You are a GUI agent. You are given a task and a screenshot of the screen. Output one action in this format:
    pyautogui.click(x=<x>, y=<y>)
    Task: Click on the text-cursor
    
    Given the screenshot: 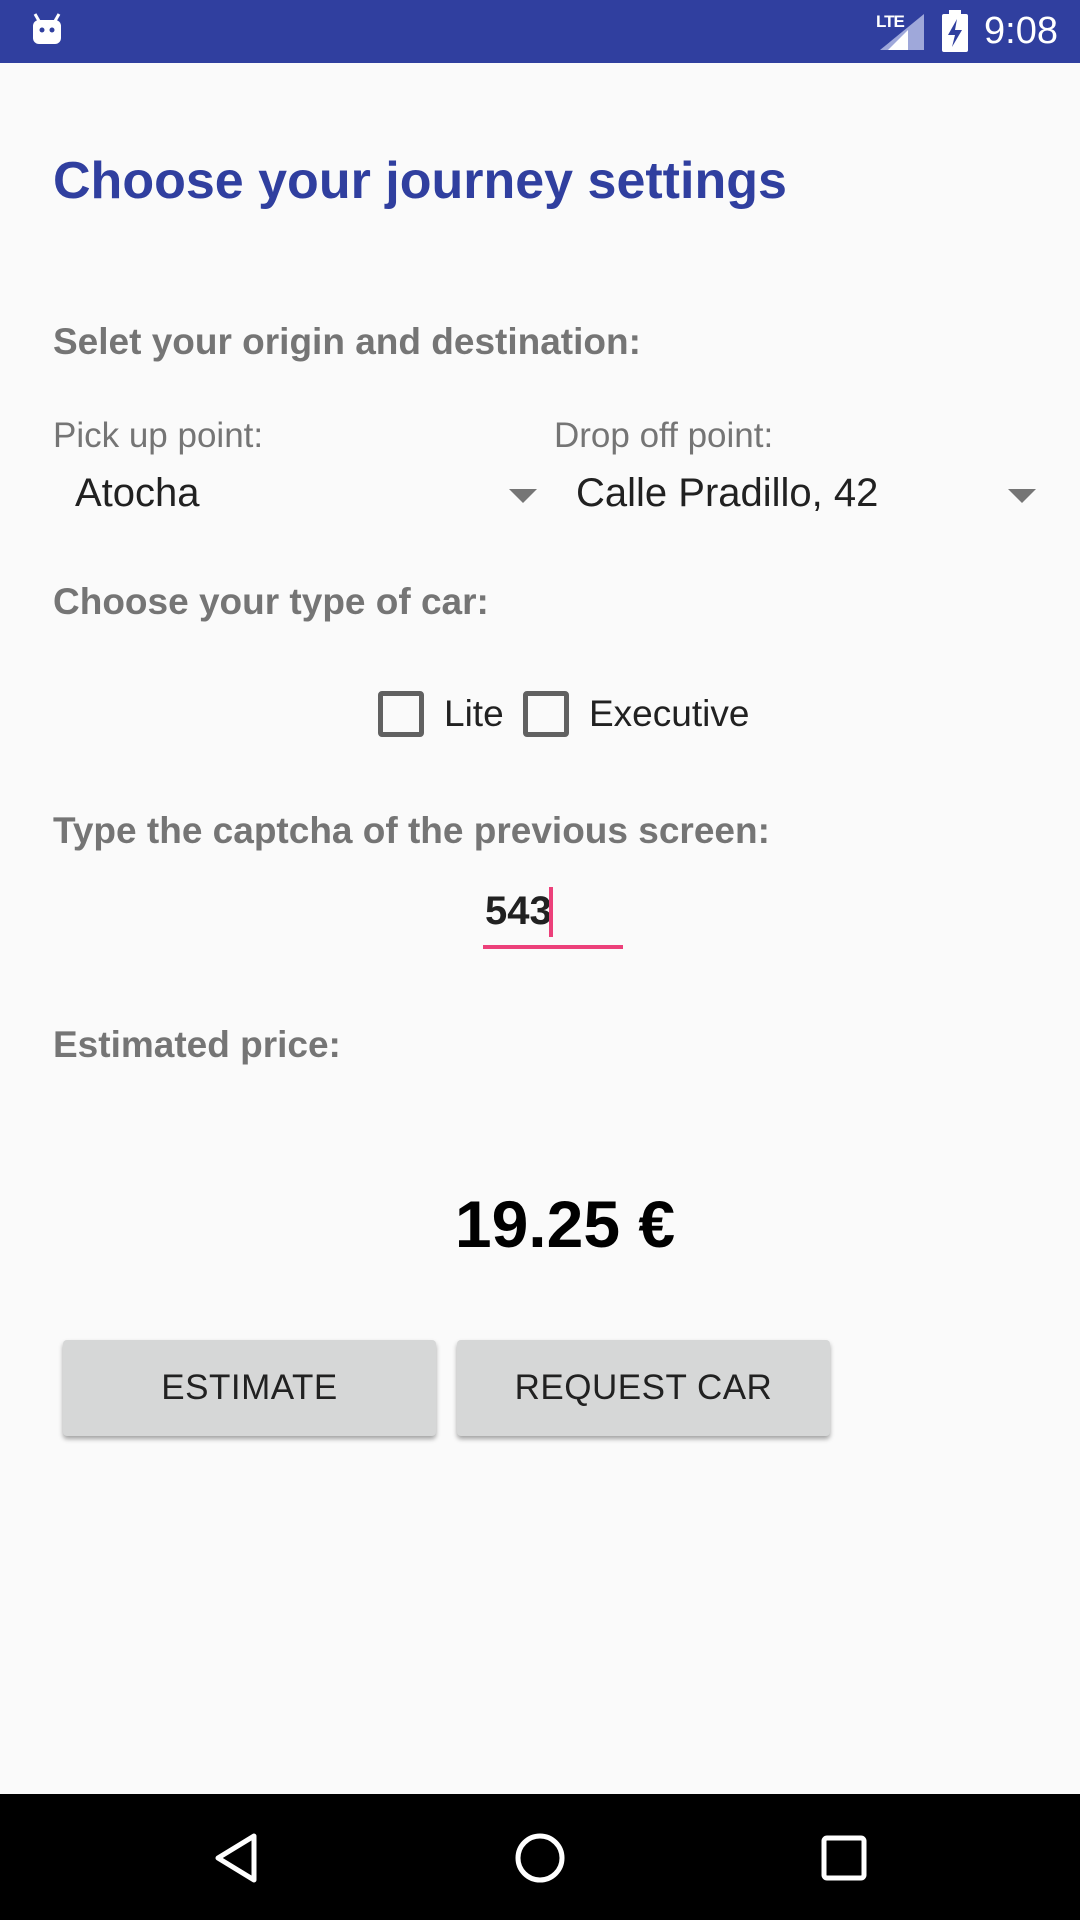 What is the action you would take?
    pyautogui.click(x=551, y=912)
    